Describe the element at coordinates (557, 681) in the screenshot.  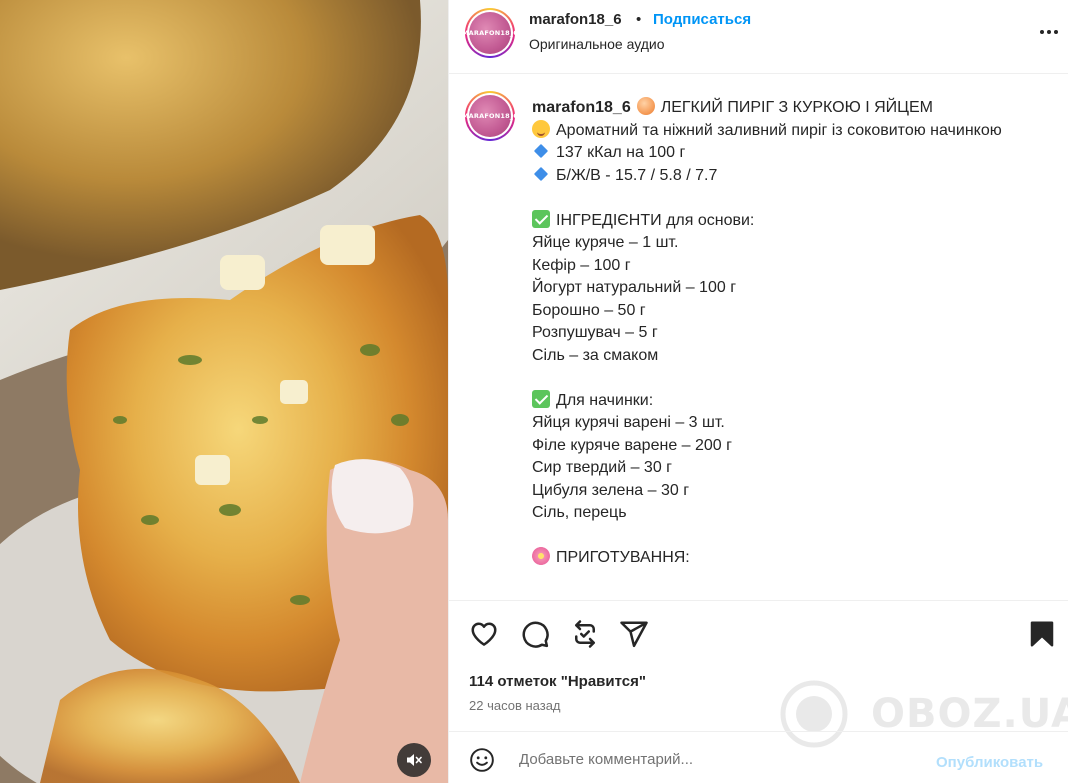
I see `likes-count: 114 отметок "Нравится"` at that location.